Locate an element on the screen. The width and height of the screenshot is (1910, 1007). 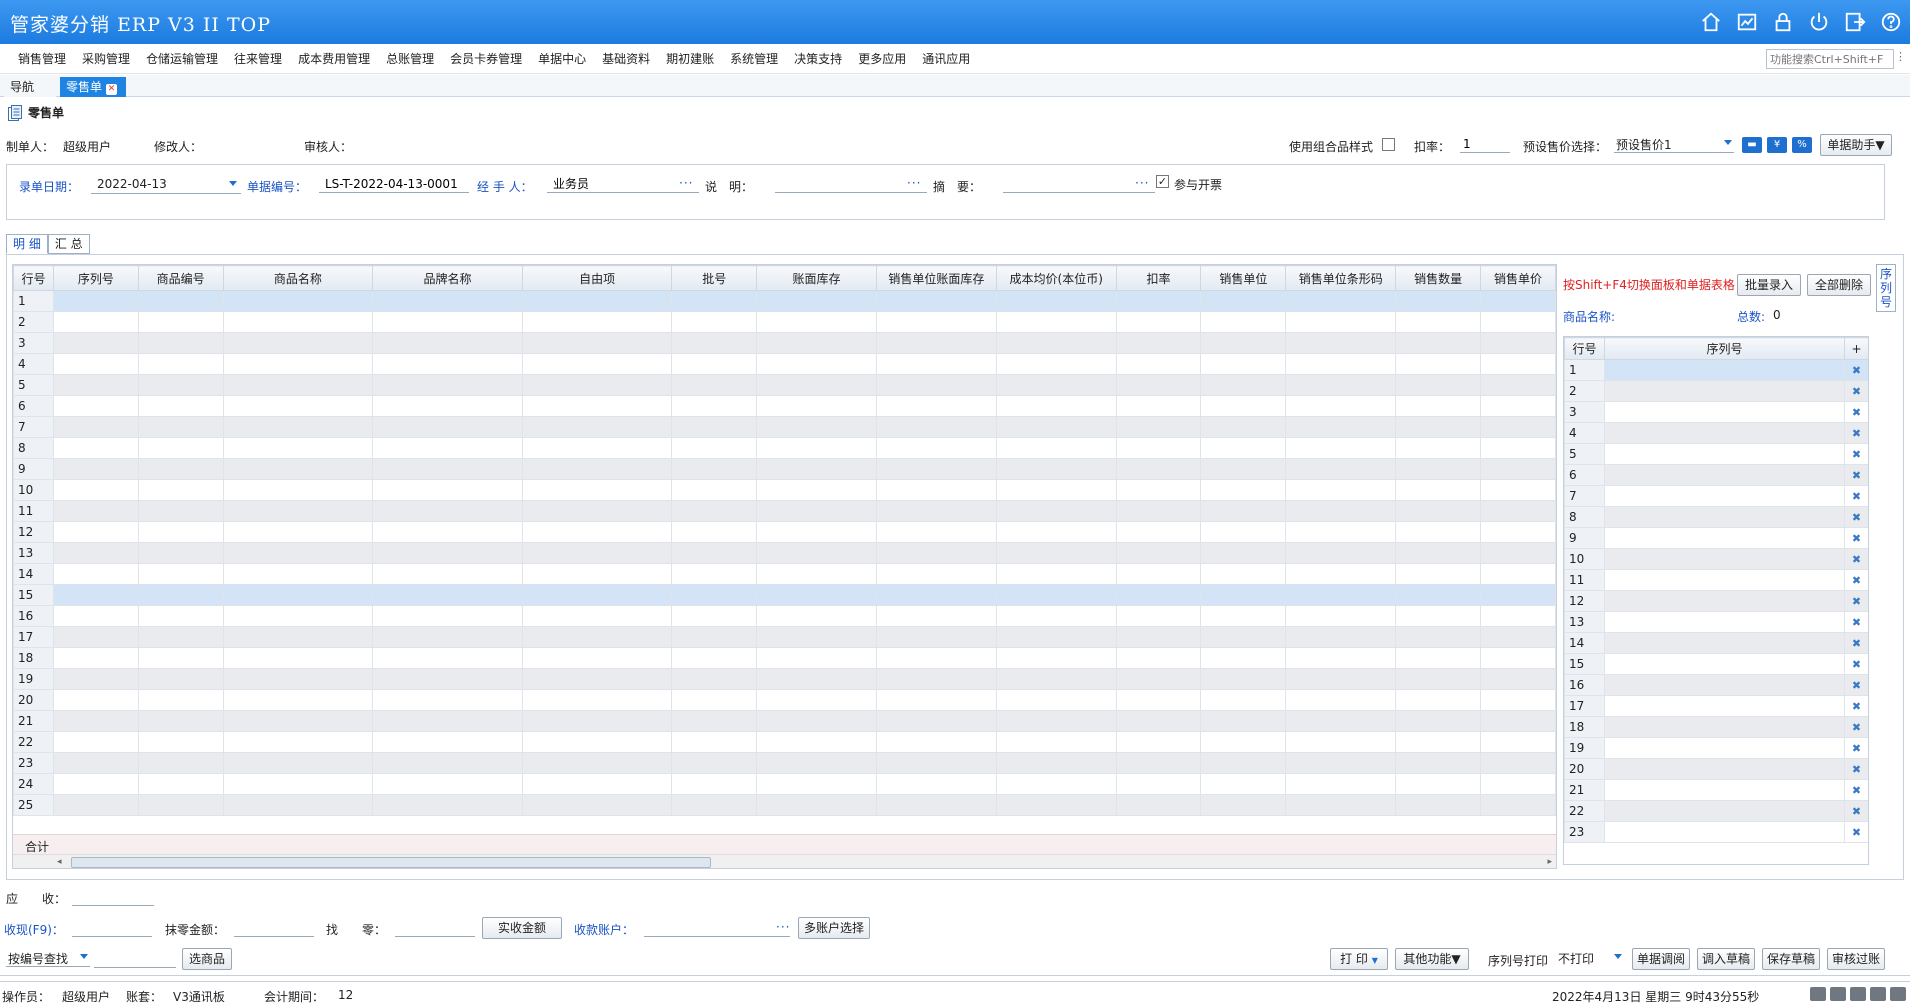
logout-icon is located at coordinates (1855, 22).